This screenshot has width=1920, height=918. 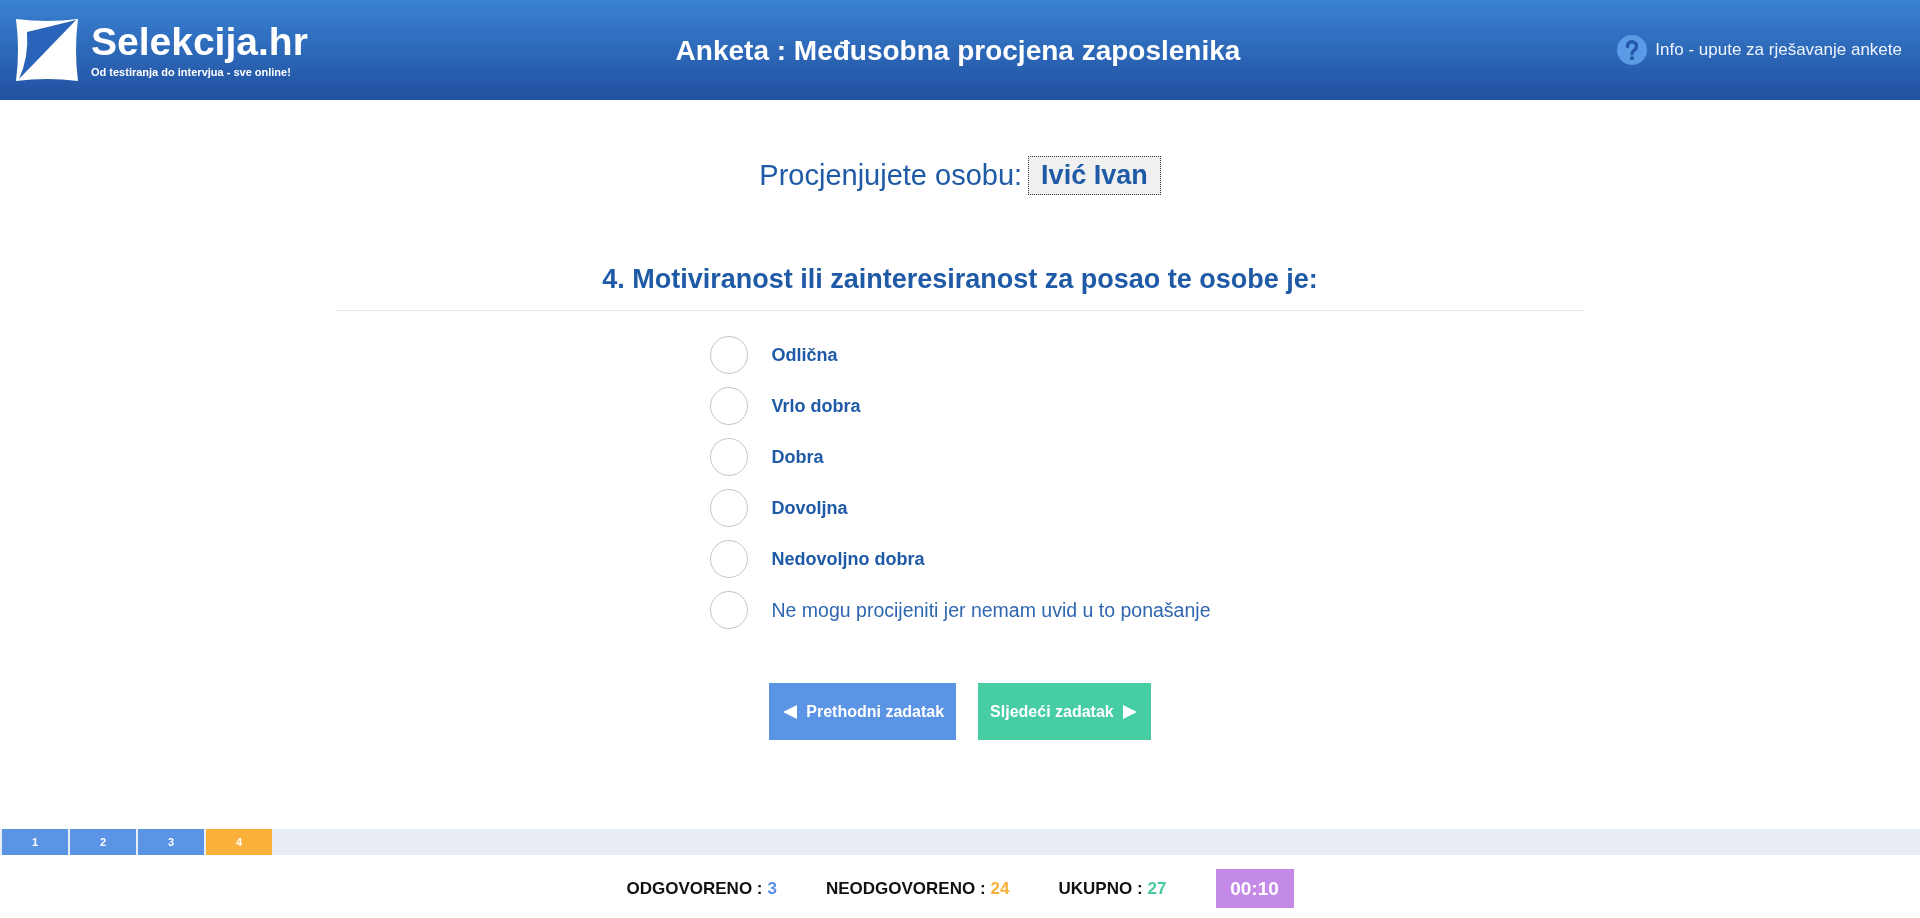 I want to click on option-label: Nedovoljno dobra, so click(x=848, y=559).